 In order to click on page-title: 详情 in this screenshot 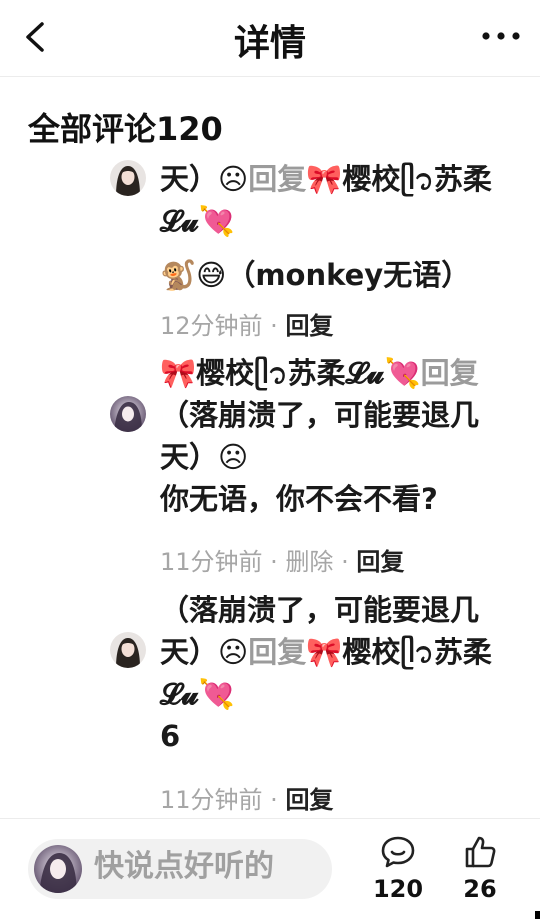, I will do `click(269, 43)`.